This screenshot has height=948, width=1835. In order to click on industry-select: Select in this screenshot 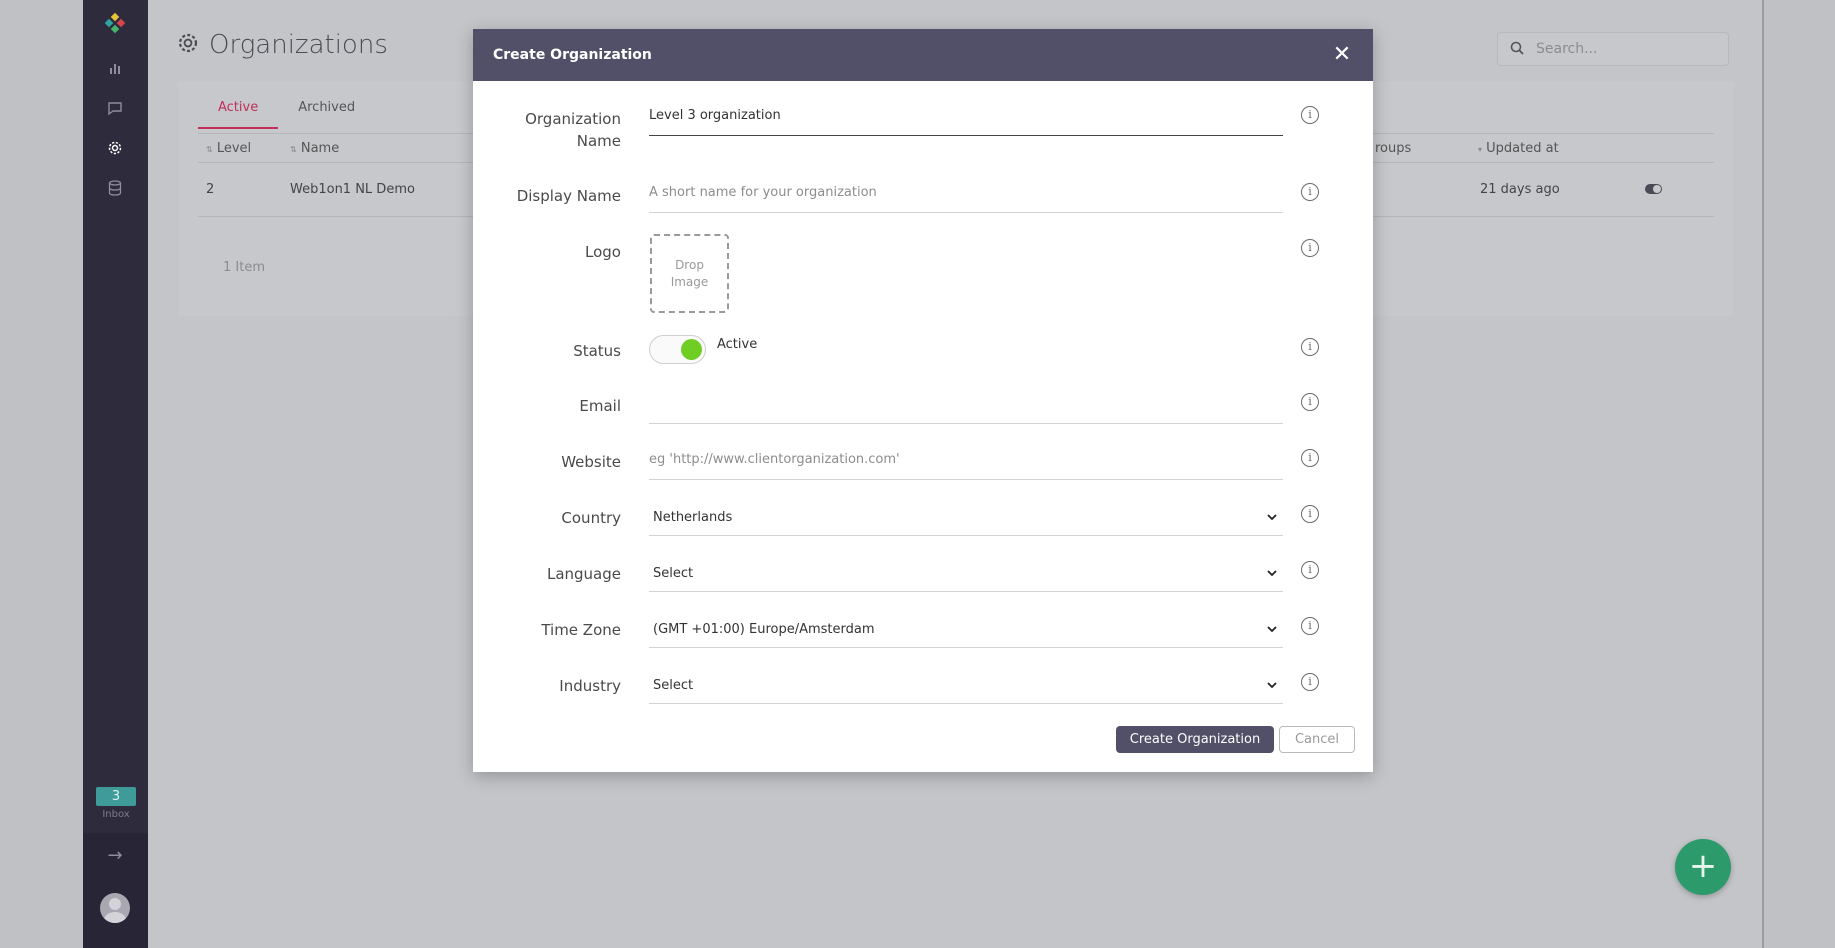, I will do `click(966, 686)`.